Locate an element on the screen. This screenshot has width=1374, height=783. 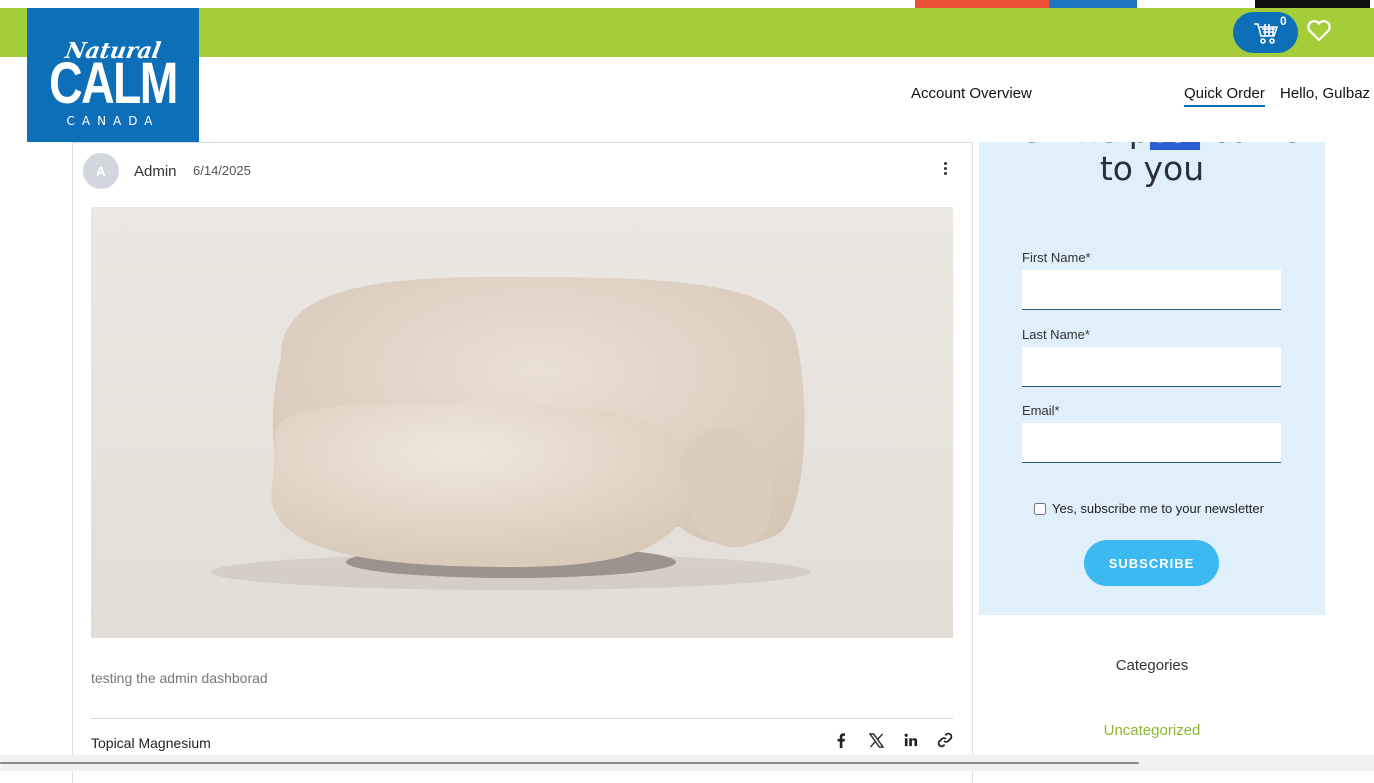
post-divider is located at coordinates (522, 718).